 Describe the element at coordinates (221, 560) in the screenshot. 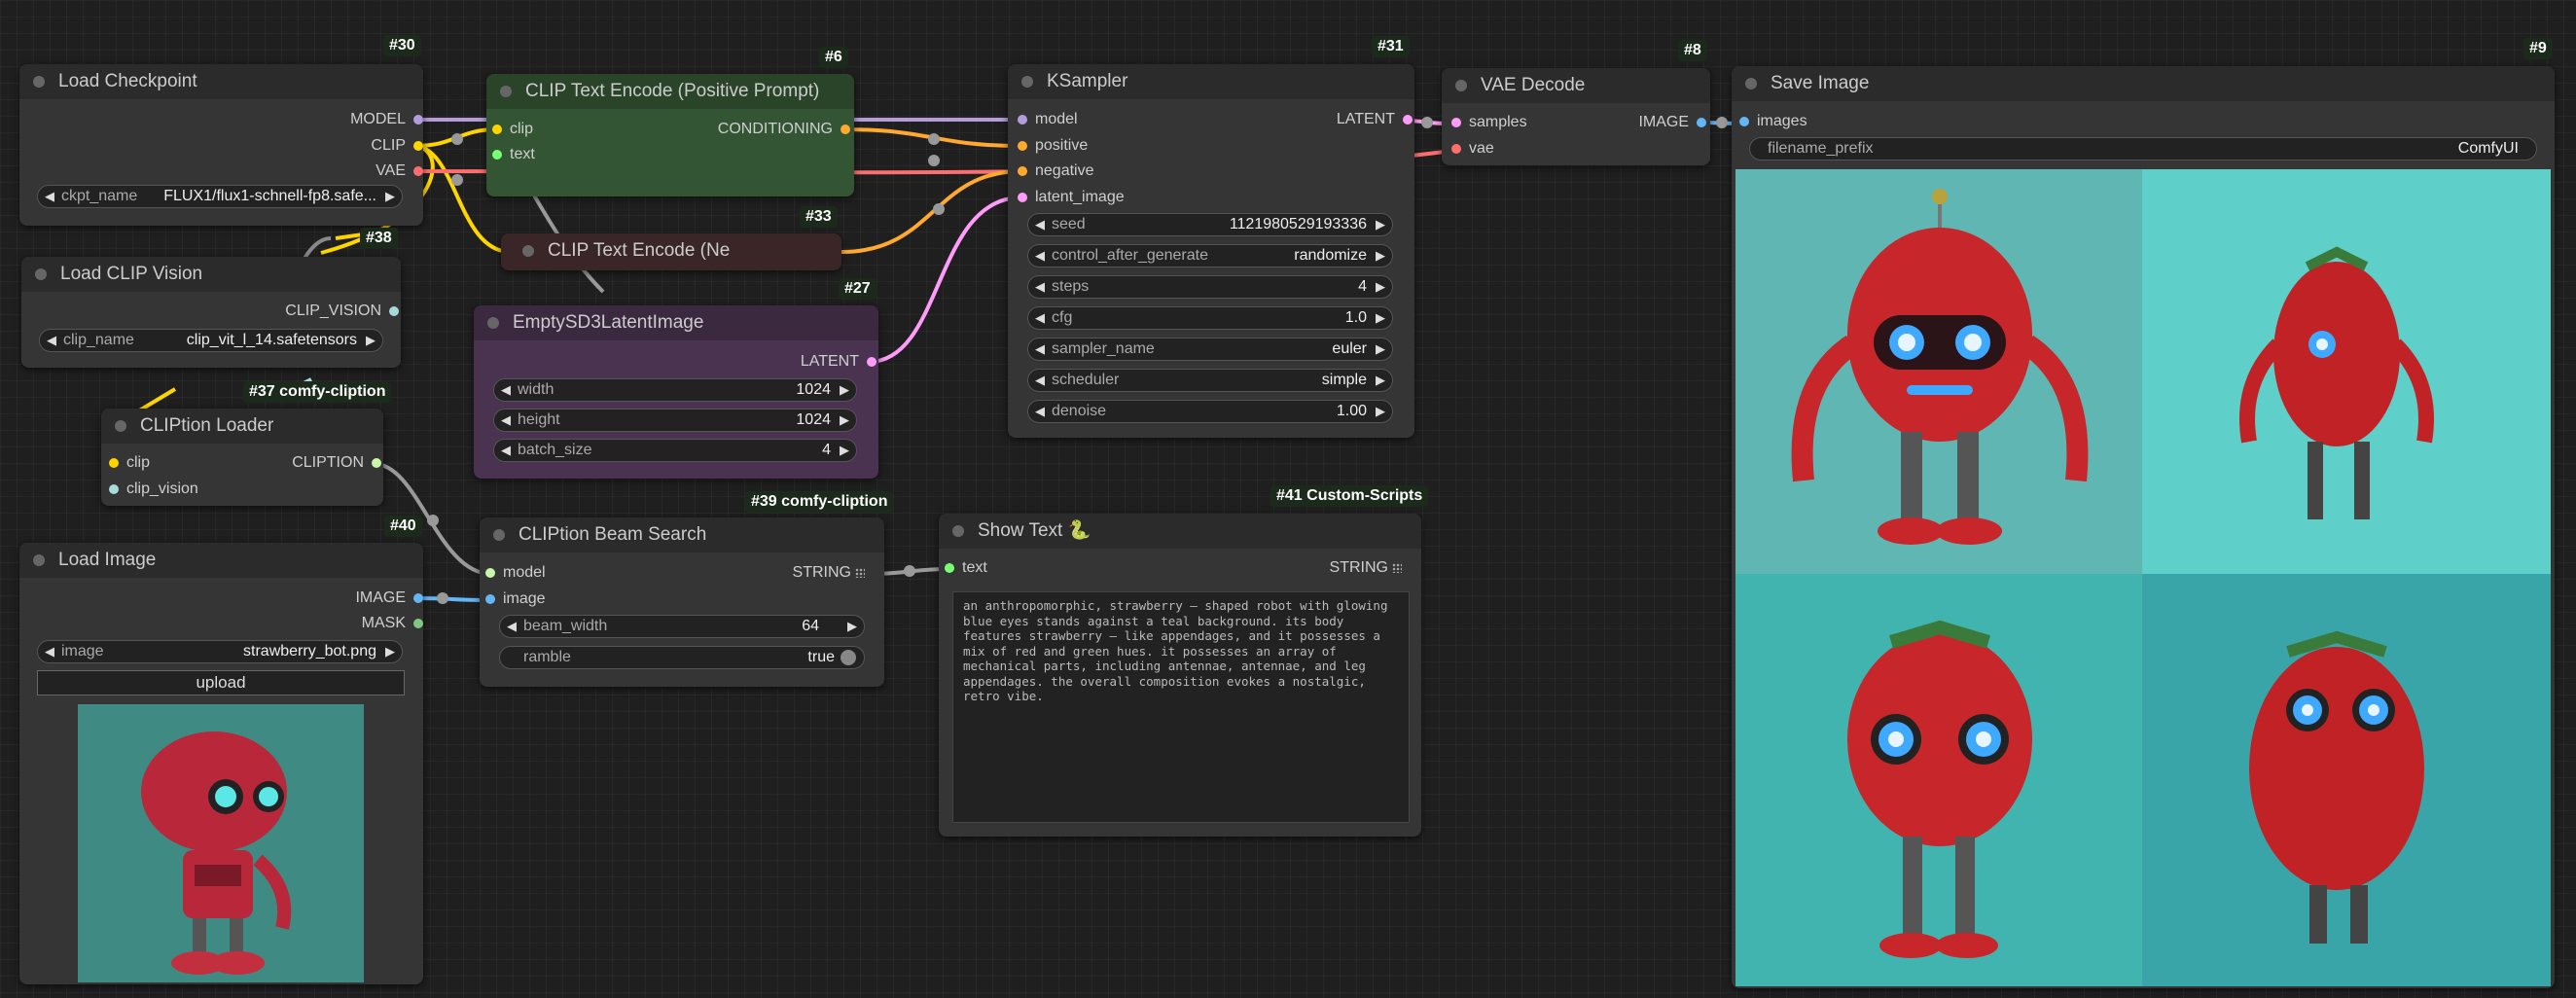

I see `node-title: Load Image` at that location.